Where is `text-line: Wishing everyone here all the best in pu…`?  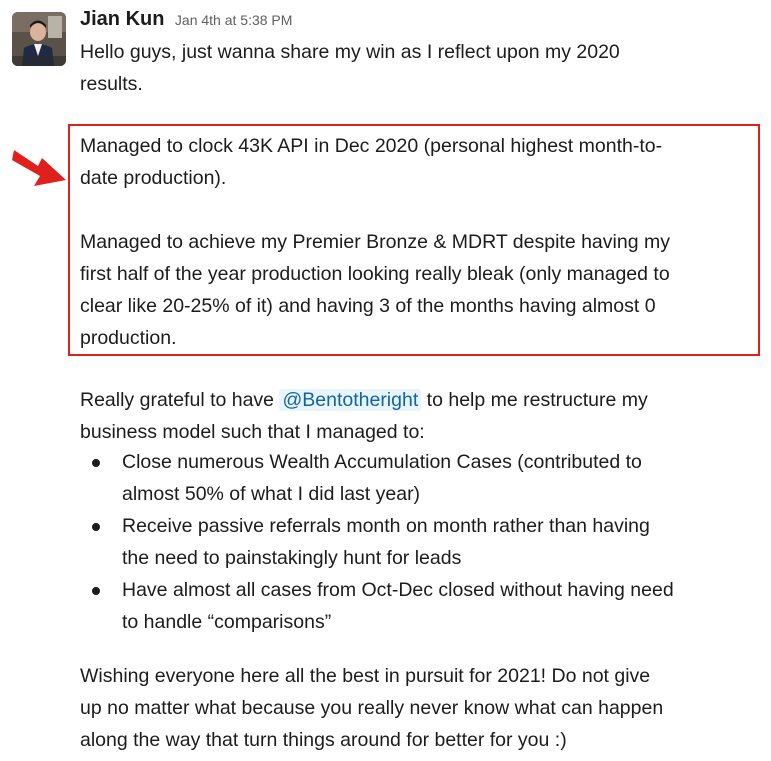 text-line: Wishing everyone here all the best in pu… is located at coordinates (365, 676).